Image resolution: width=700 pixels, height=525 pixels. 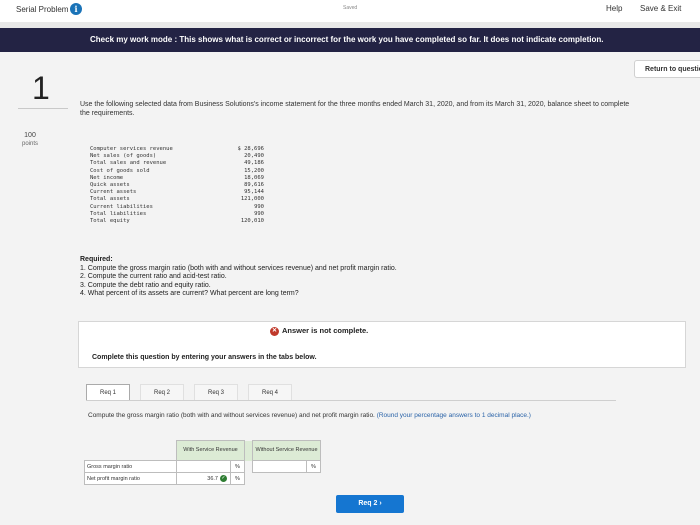 I want to click on info-icon: i, so click(x=76, y=9).